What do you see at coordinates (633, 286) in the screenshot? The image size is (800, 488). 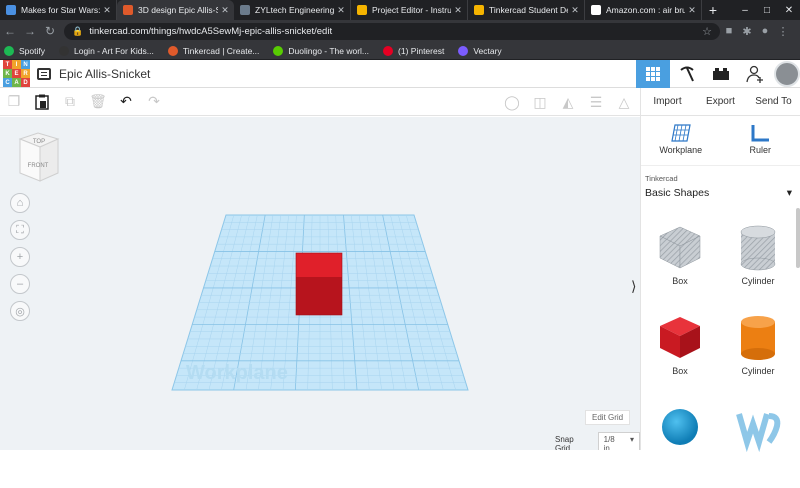 I see `collapse-panel-icon: ⟩` at bounding box center [633, 286].